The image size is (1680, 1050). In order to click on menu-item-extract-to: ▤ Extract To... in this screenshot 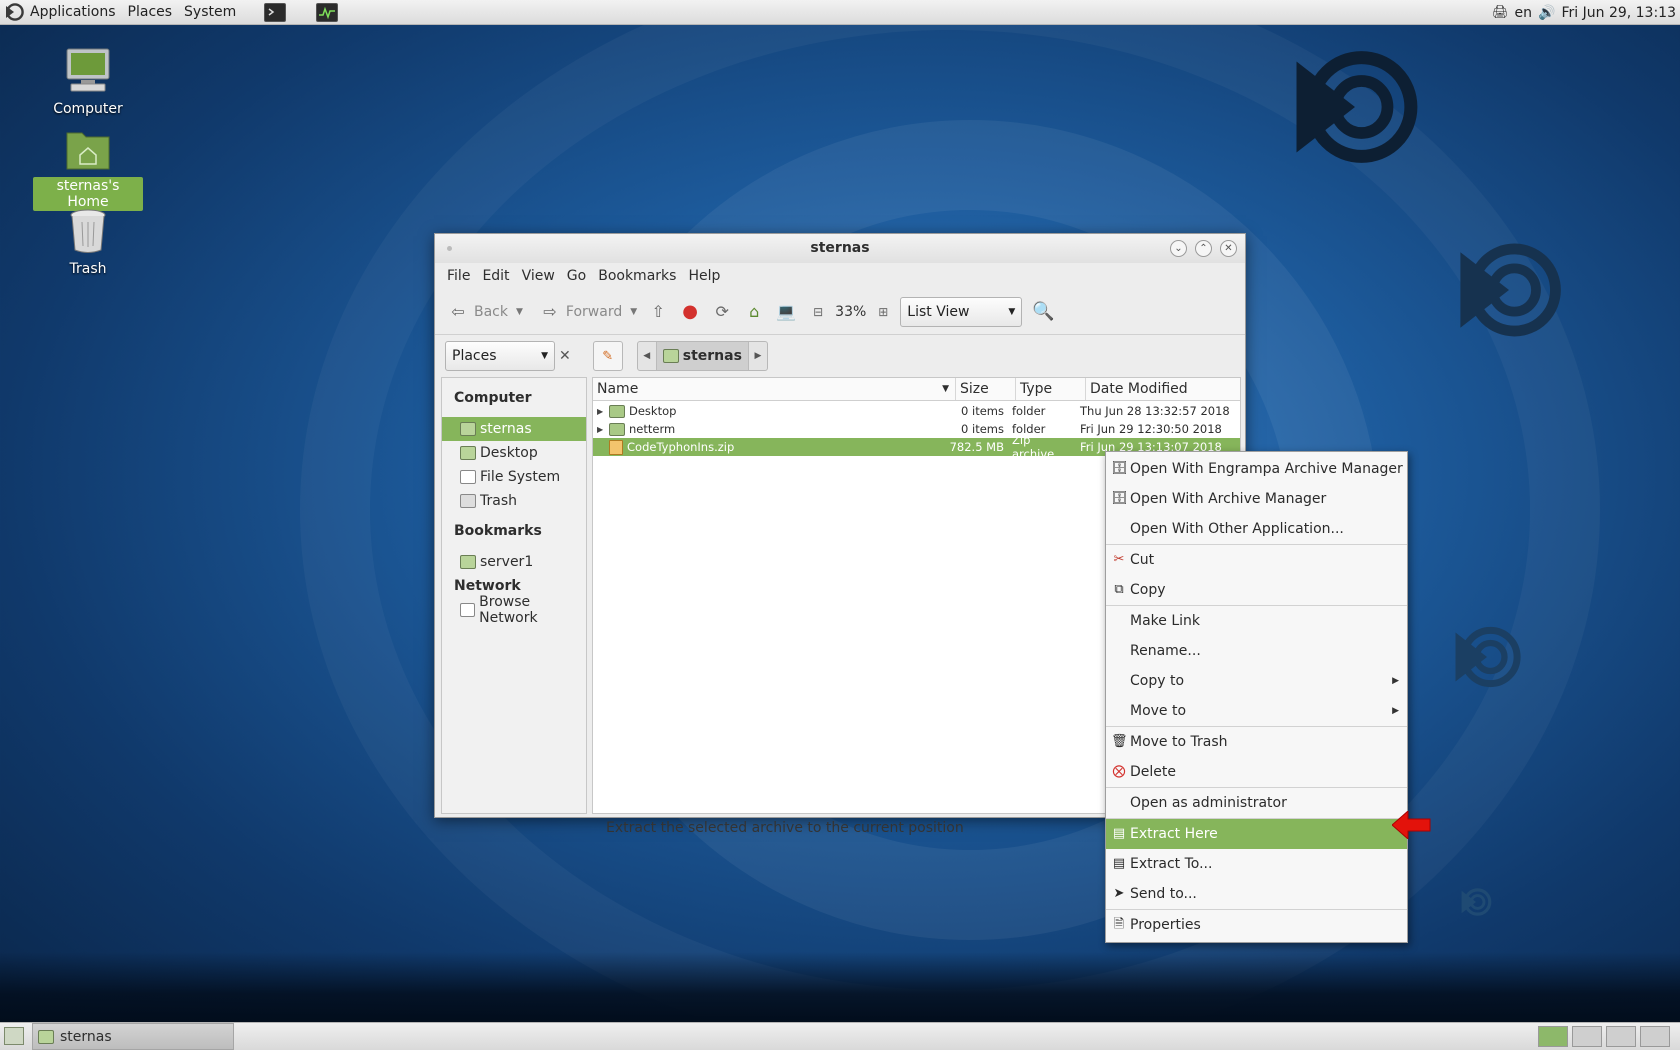, I will do `click(1256, 864)`.